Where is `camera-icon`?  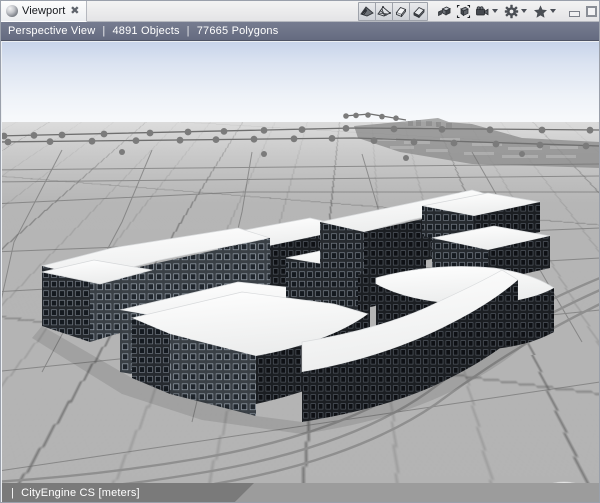
camera-icon is located at coordinates (482, 11).